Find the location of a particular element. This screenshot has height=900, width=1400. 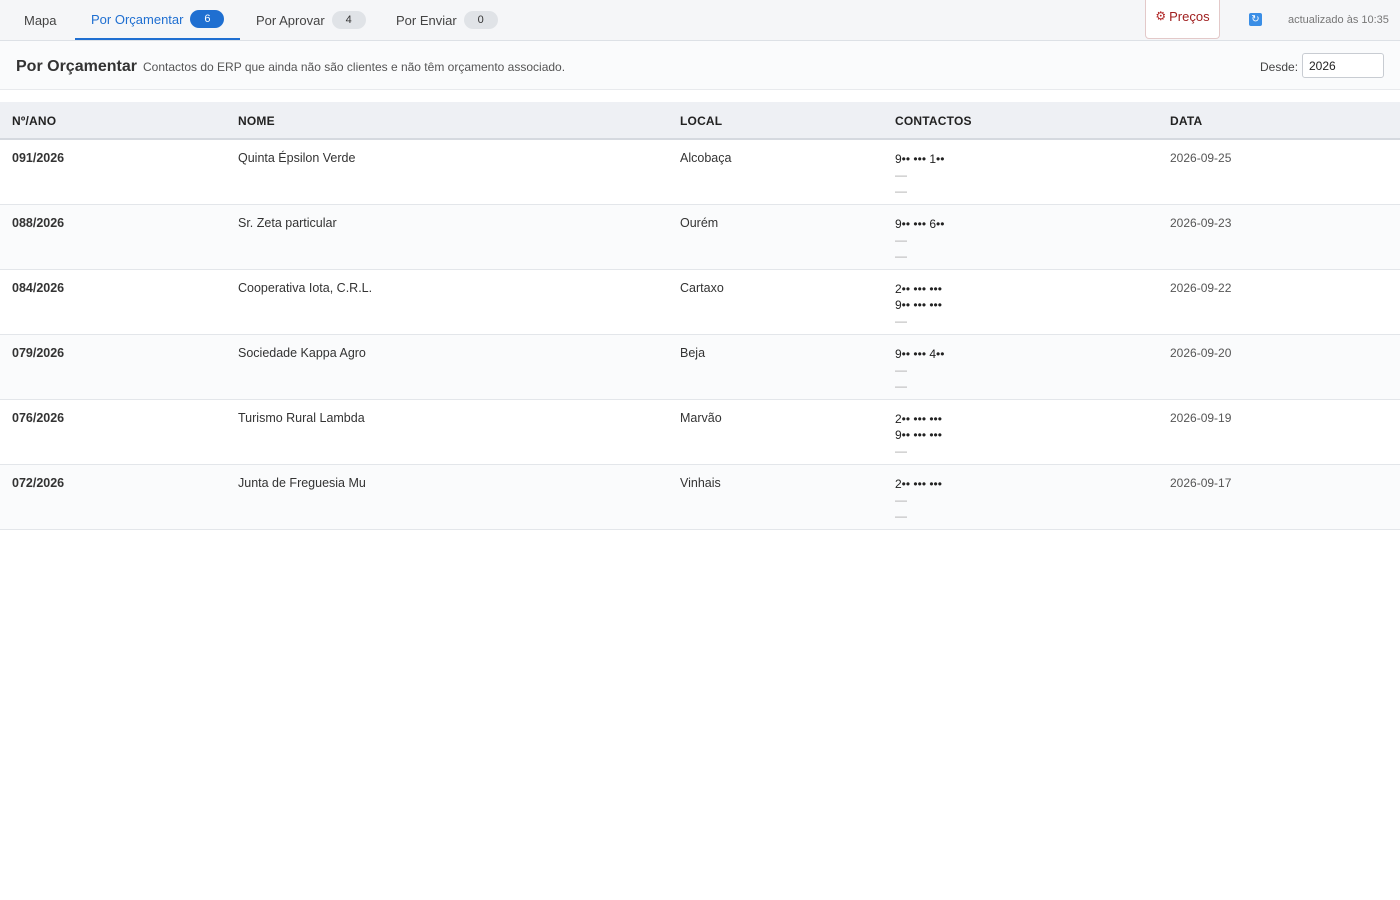

tab-por-aprovar: Por Aprovar 4 is located at coordinates (311, 20).